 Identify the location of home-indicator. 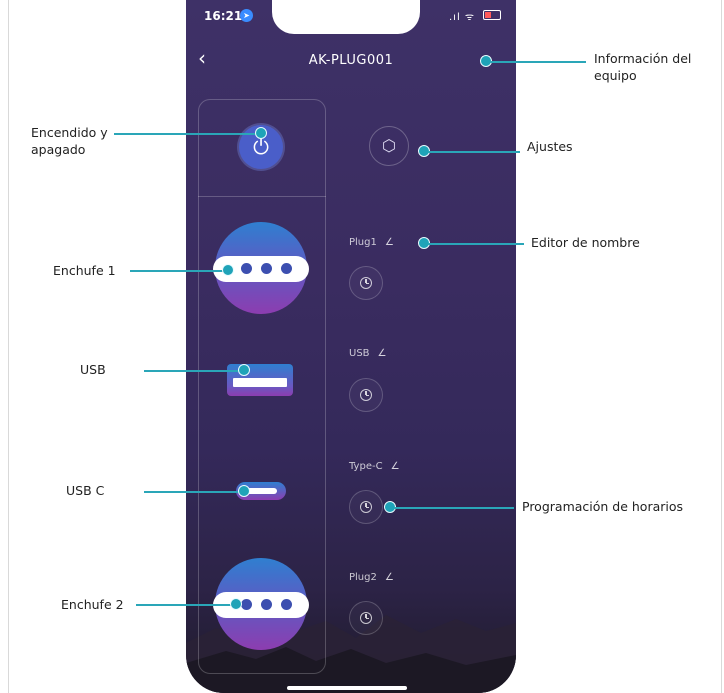
(347, 688).